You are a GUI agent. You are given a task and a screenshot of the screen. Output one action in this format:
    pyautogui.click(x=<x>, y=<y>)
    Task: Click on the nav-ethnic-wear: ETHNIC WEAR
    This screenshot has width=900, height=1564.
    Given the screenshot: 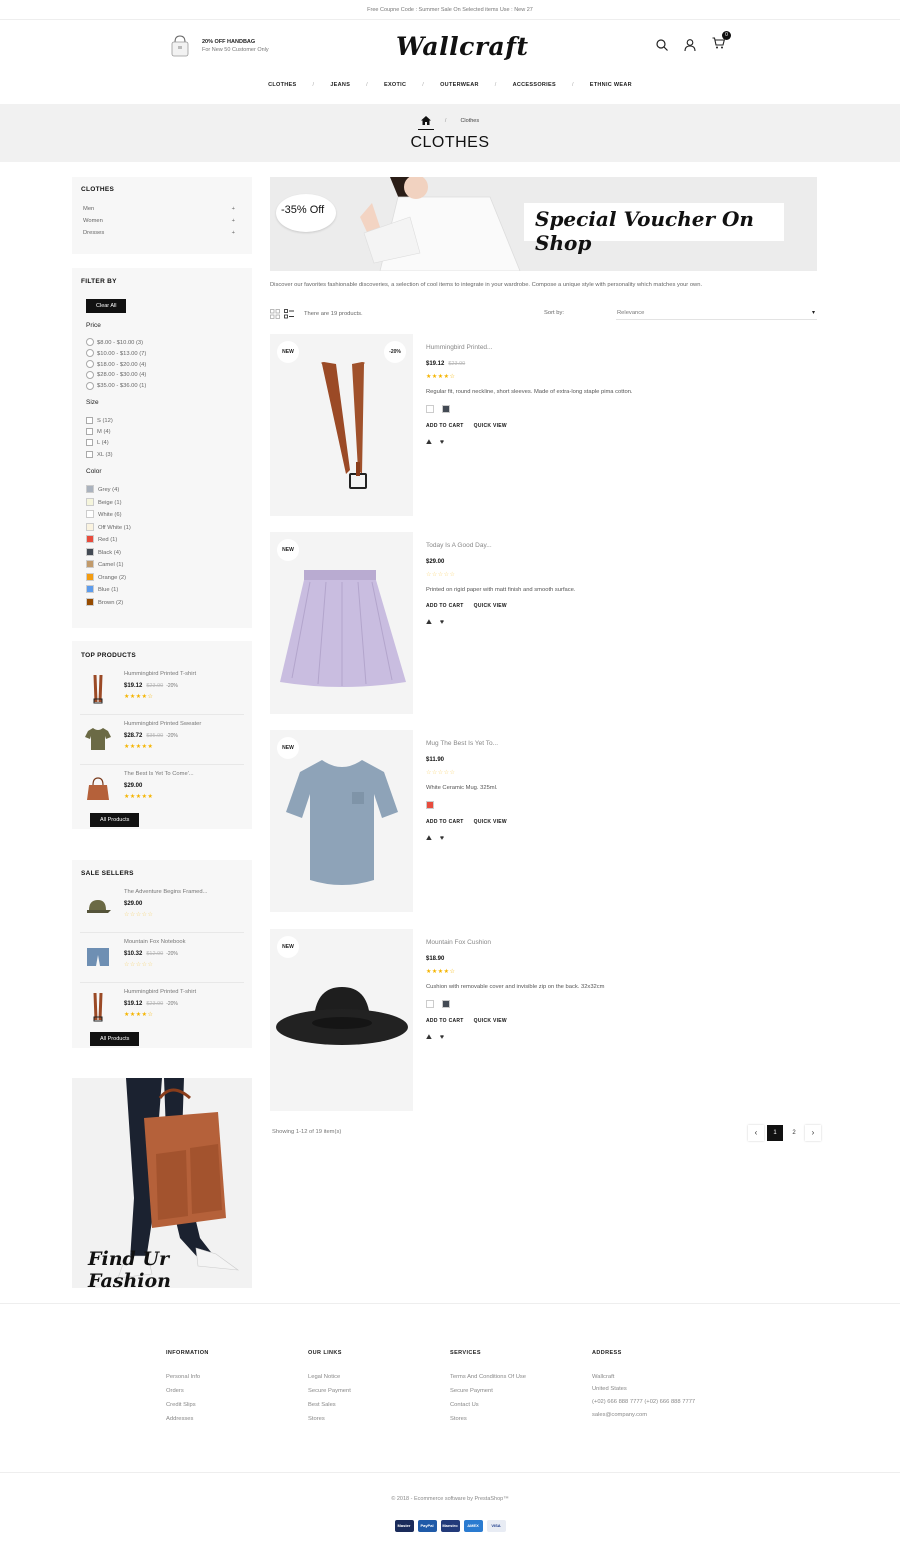 What is the action you would take?
    pyautogui.click(x=611, y=85)
    